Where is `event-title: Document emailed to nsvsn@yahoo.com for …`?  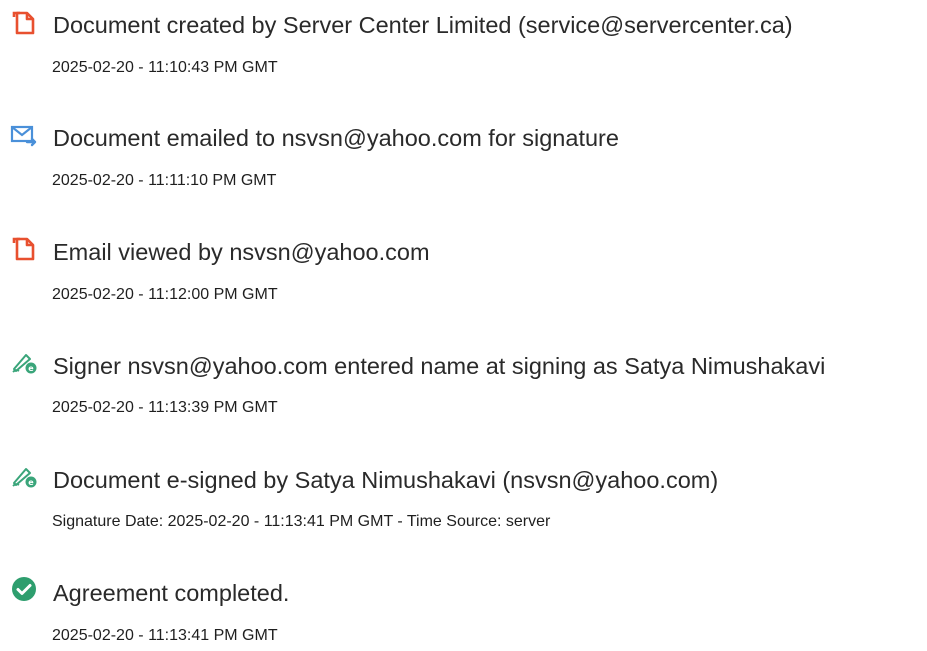
event-title: Document emailed to nsvsn@yahoo.com for … is located at coordinates (336, 138).